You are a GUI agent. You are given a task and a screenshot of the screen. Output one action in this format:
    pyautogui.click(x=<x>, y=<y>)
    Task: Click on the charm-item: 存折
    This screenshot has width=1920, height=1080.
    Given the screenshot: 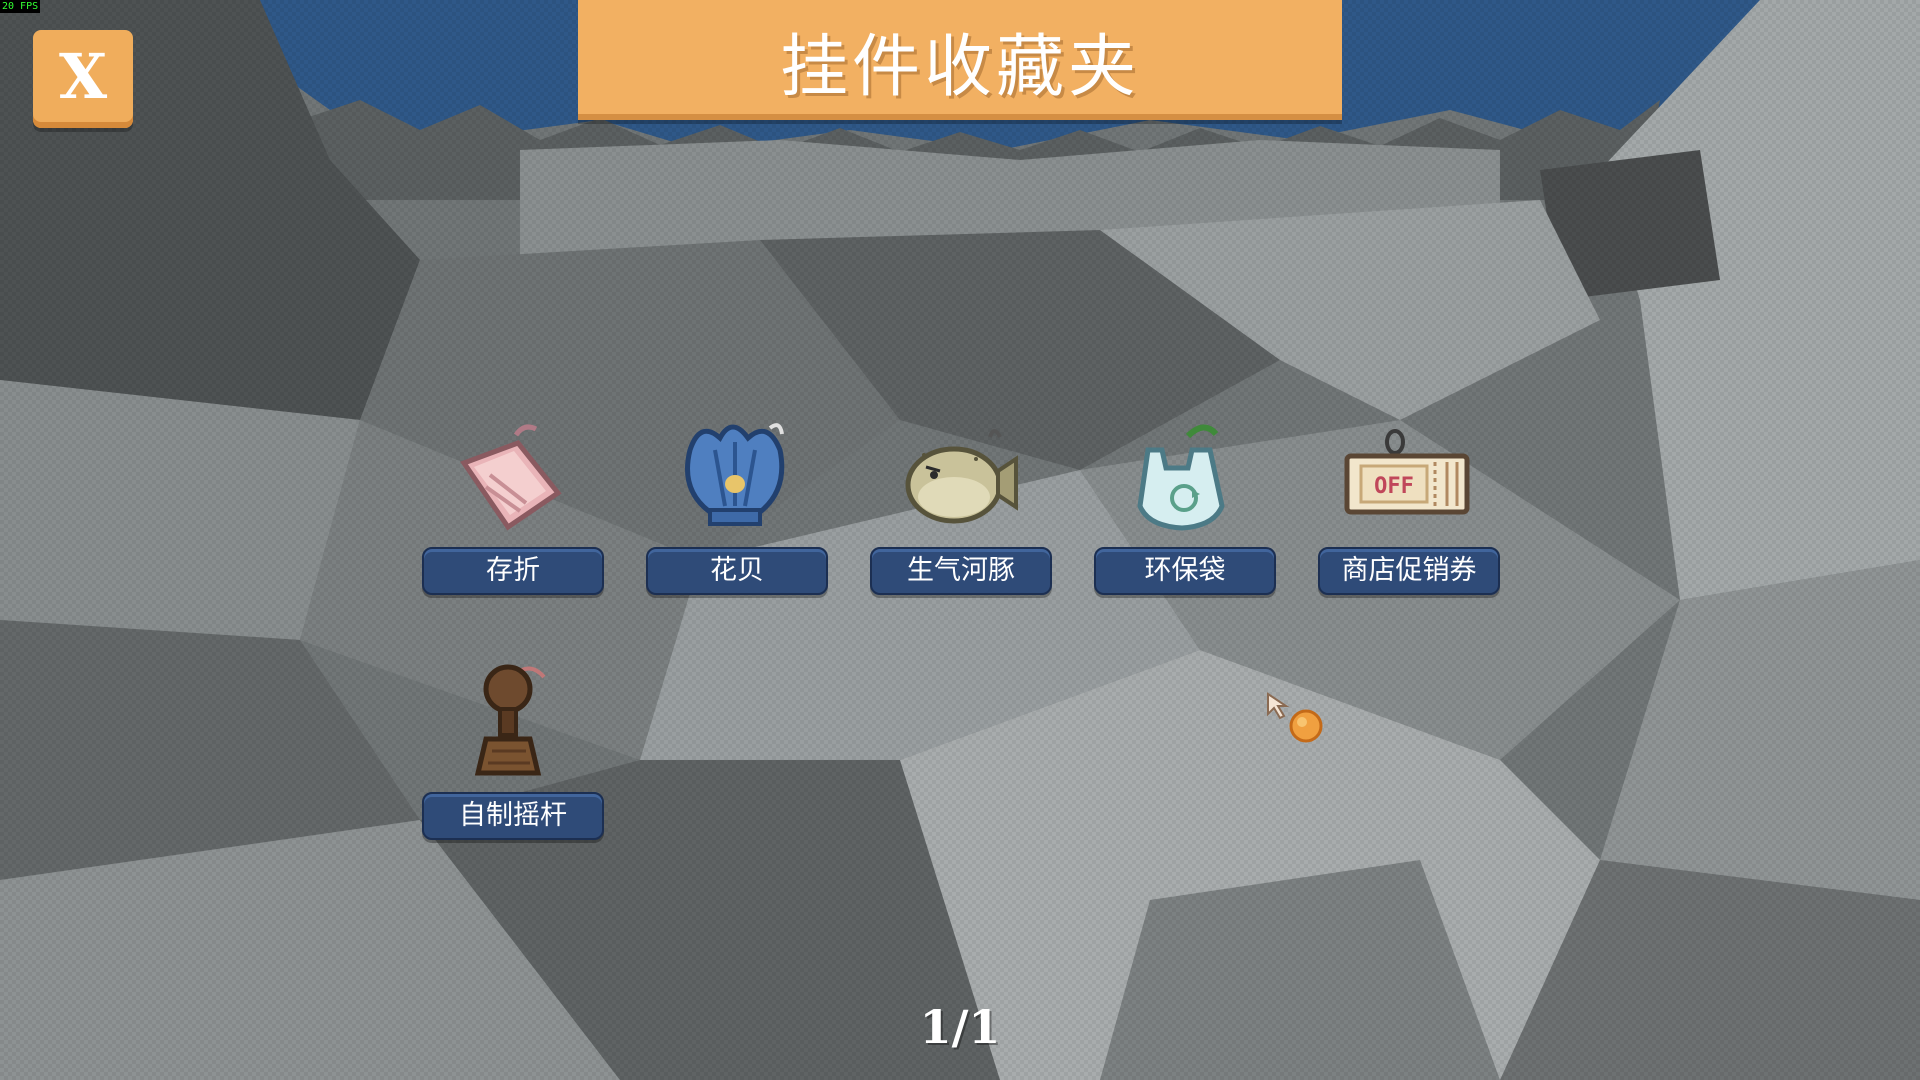 What is the action you would take?
    pyautogui.click(x=512, y=500)
    